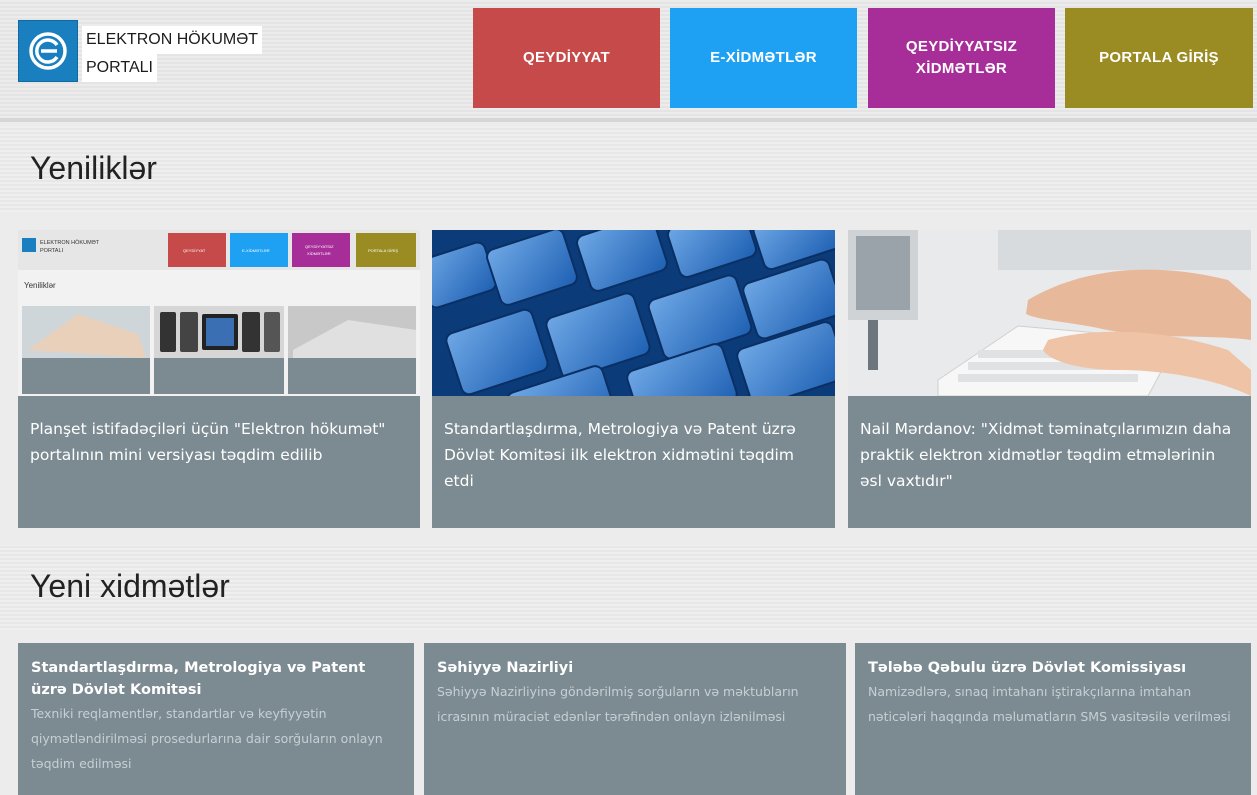 This screenshot has width=1257, height=795. Describe the element at coordinates (93, 168) in the screenshot. I see `news-section-title: Yeniliklər` at that location.